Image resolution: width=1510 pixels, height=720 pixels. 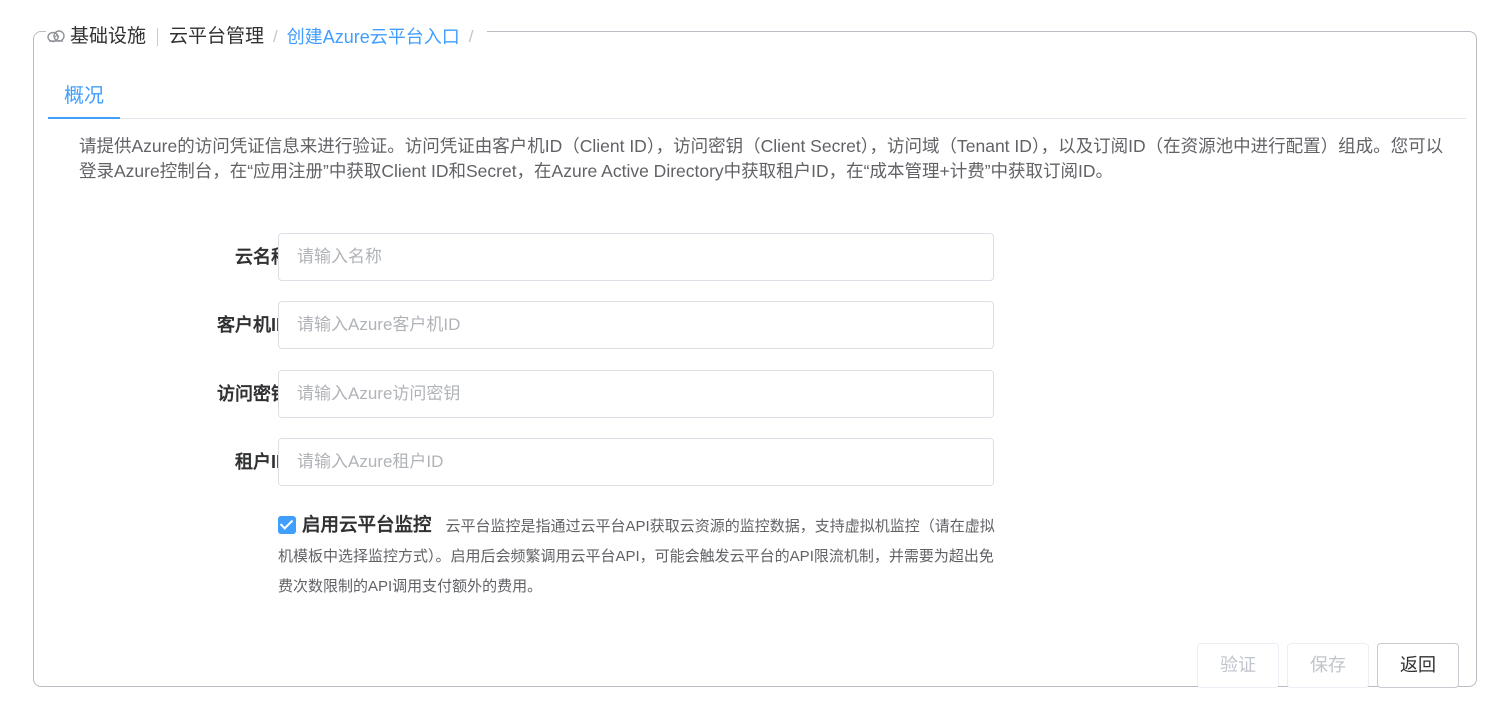 I want to click on cloud-infrastructure-icon, so click(x=56, y=36).